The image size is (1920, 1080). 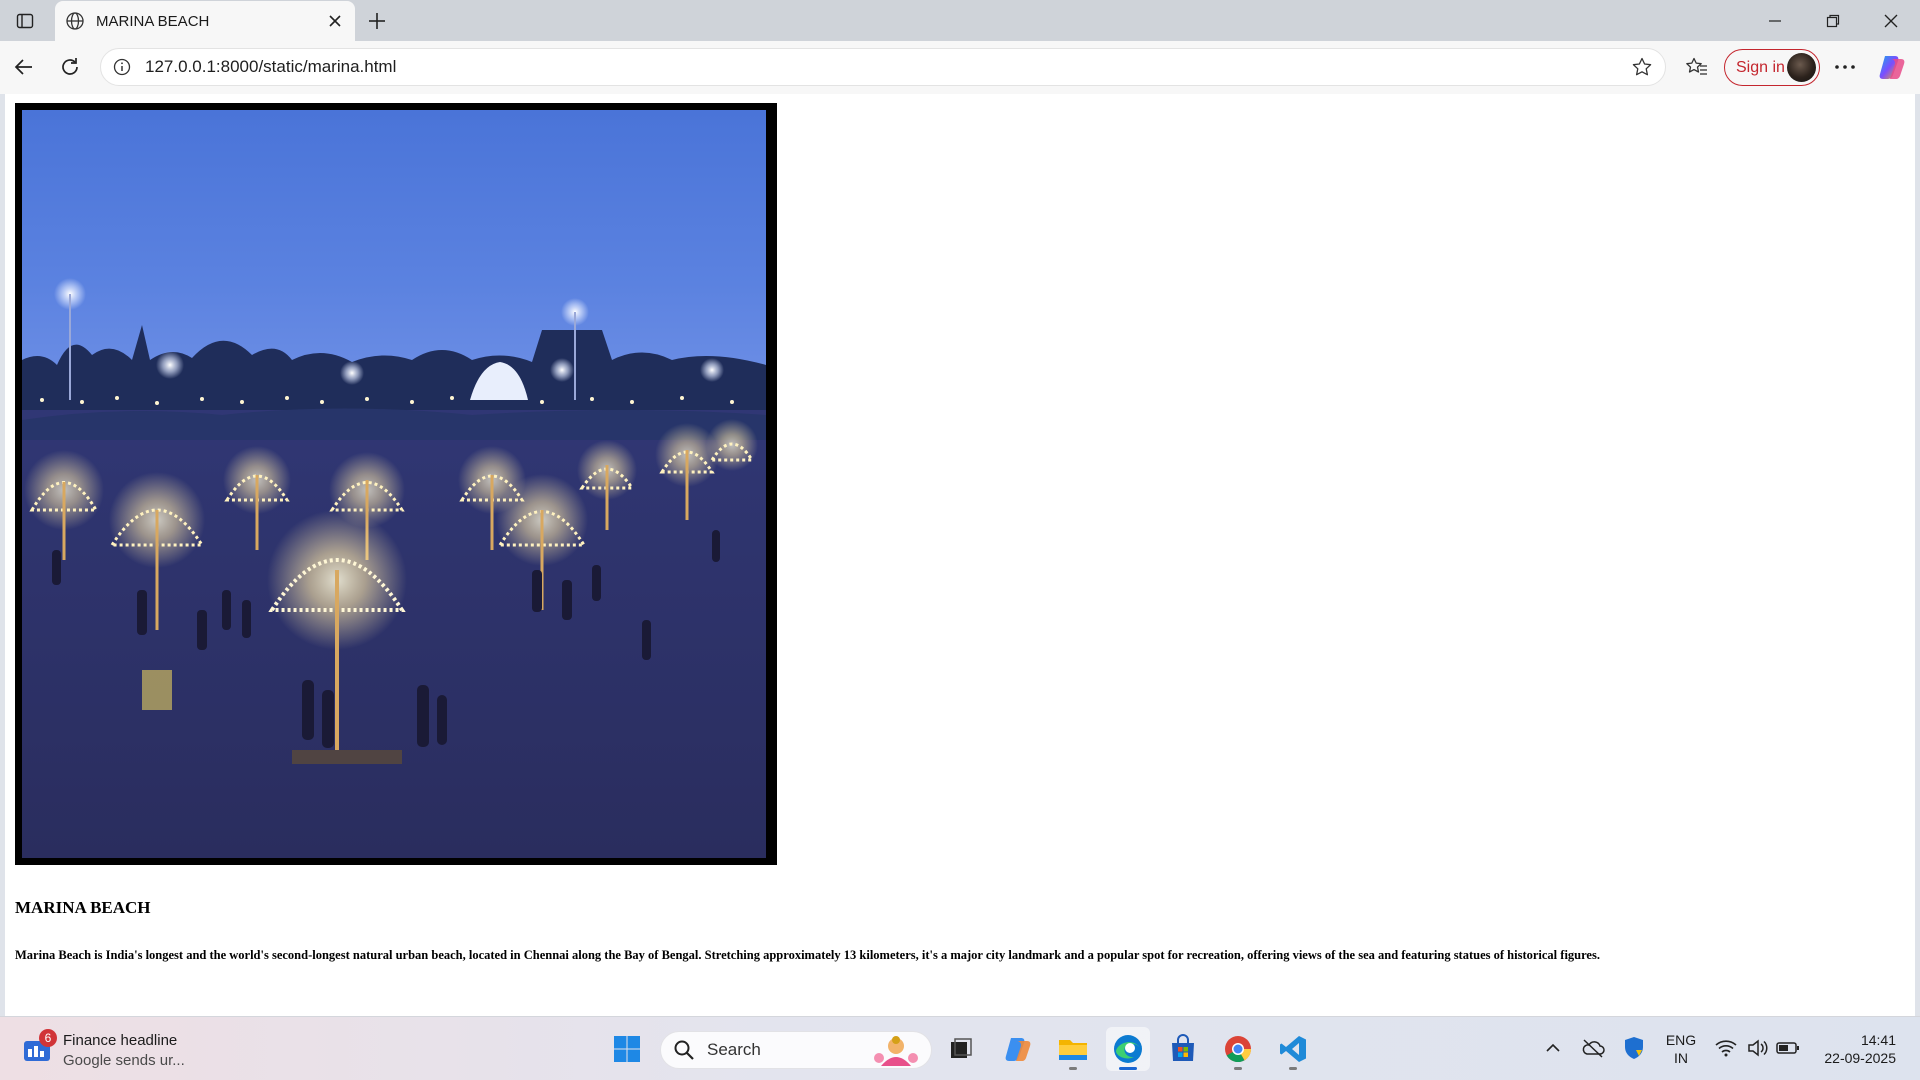 What do you see at coordinates (1073, 1049) in the screenshot?
I see `file-explorer-icon` at bounding box center [1073, 1049].